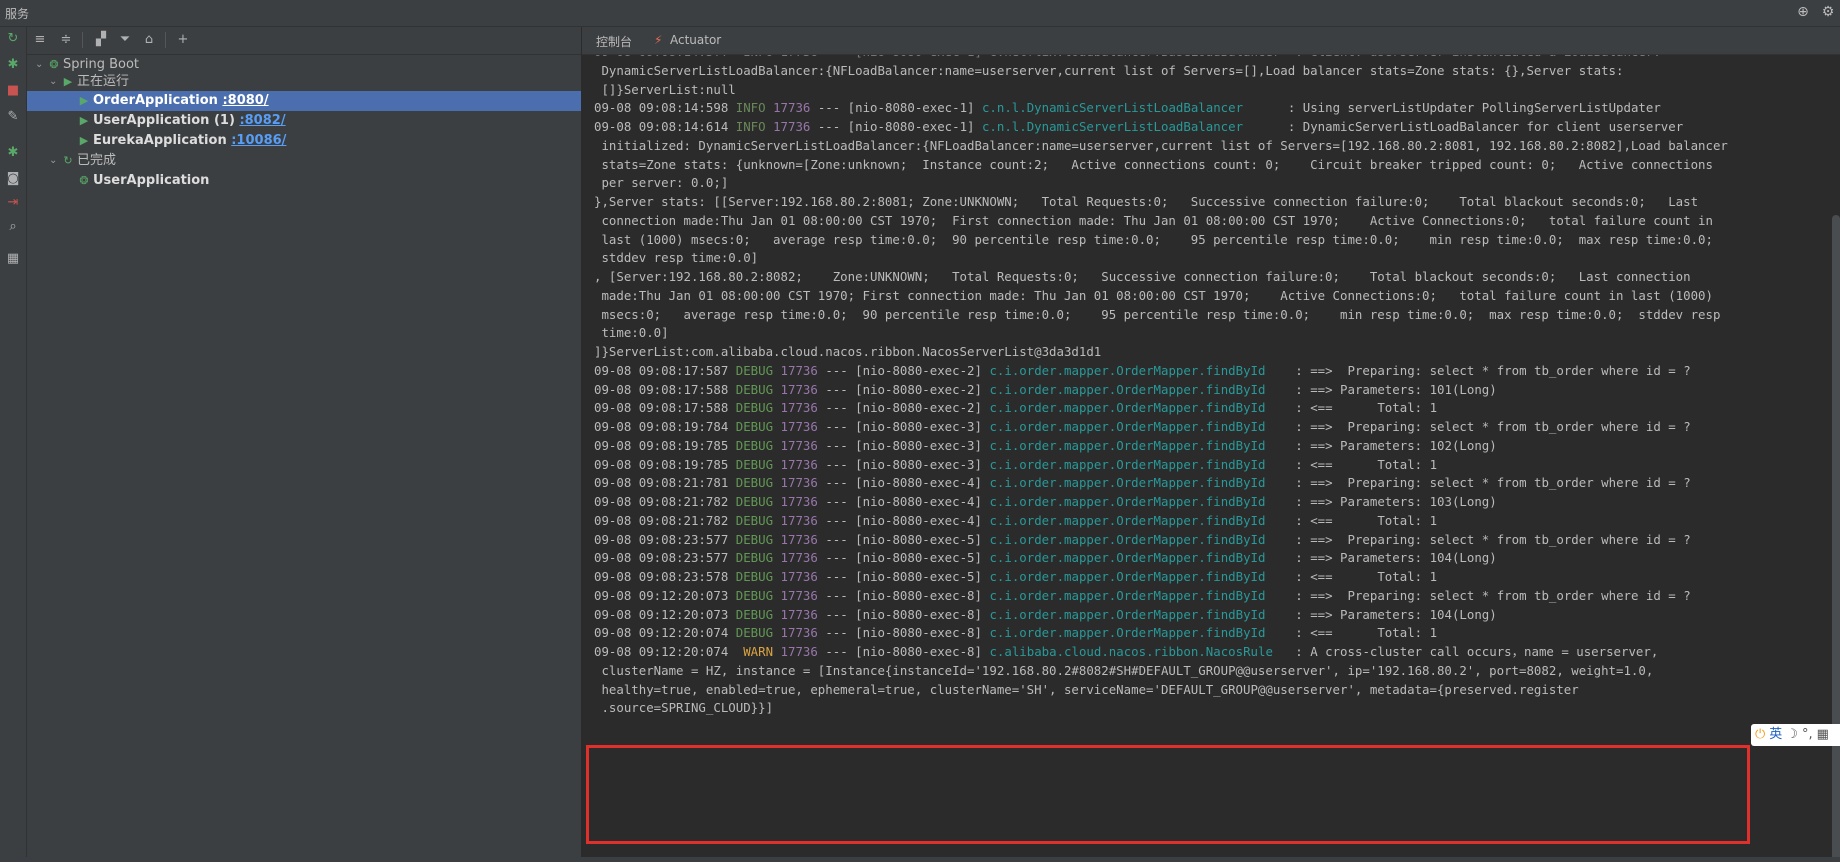  I want to click on spring-boot-icon: ❂, so click(84, 180).